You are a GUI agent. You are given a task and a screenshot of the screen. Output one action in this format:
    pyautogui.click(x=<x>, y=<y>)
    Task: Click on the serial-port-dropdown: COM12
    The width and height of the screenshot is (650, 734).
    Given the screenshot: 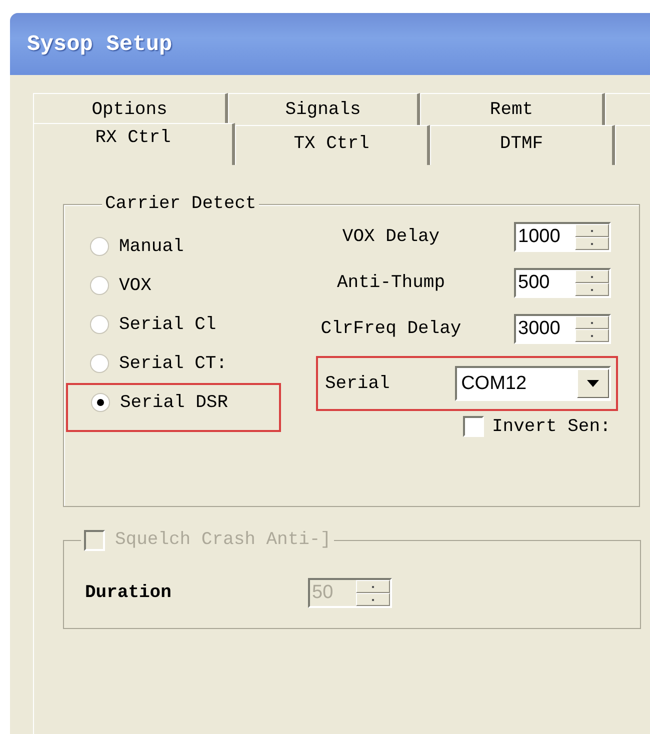 What is the action you would take?
    pyautogui.click(x=533, y=383)
    